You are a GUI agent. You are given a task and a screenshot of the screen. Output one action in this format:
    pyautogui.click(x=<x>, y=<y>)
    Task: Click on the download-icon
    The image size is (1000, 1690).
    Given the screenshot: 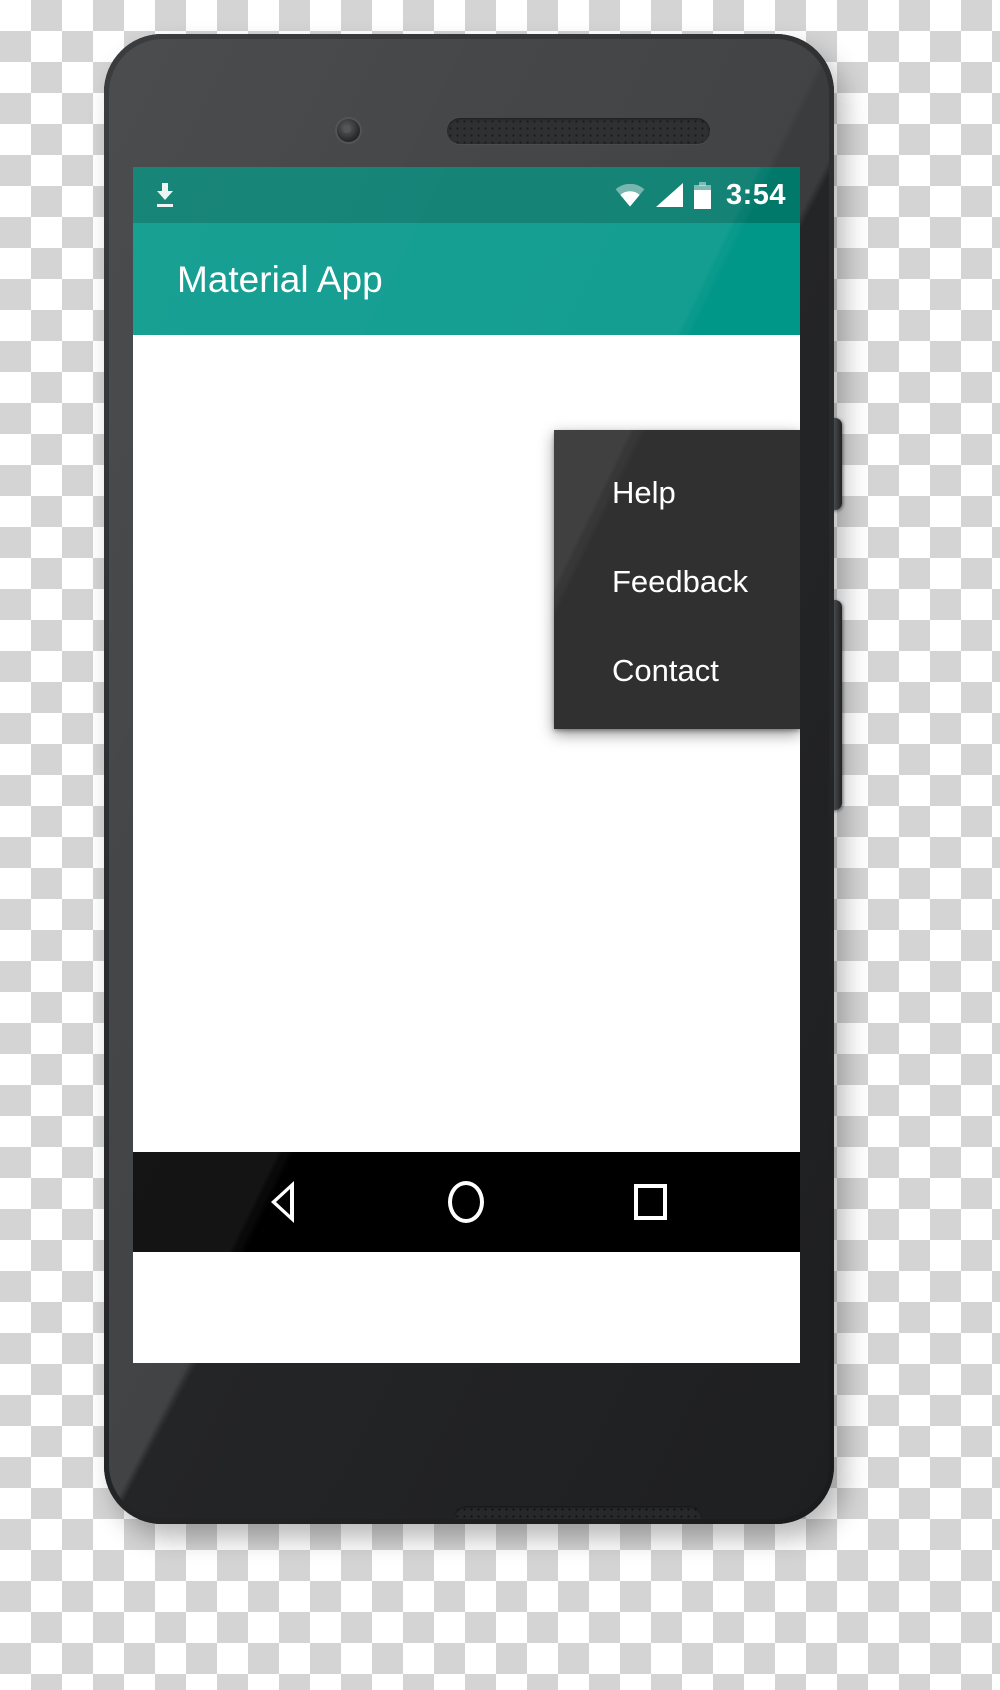 What is the action you would take?
    pyautogui.click(x=165, y=195)
    